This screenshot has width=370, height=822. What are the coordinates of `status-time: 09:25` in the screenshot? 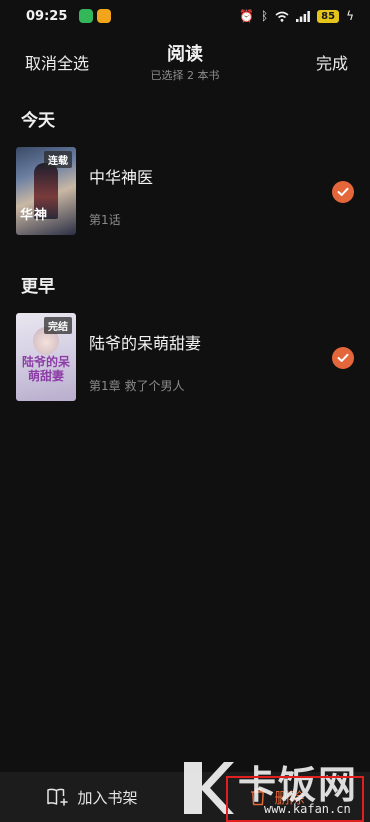 It's located at (47, 16).